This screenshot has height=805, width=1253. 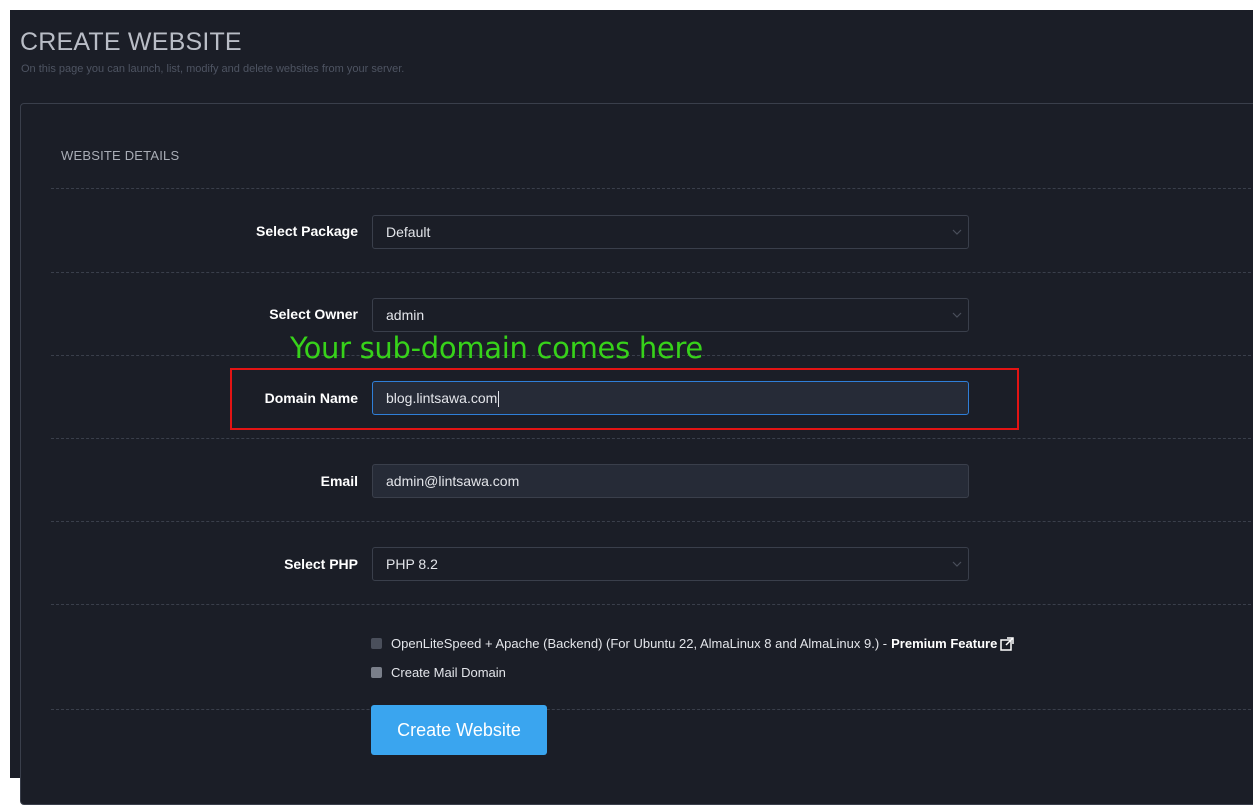 What do you see at coordinates (670, 315) in the screenshot?
I see `owner-select: admin` at bounding box center [670, 315].